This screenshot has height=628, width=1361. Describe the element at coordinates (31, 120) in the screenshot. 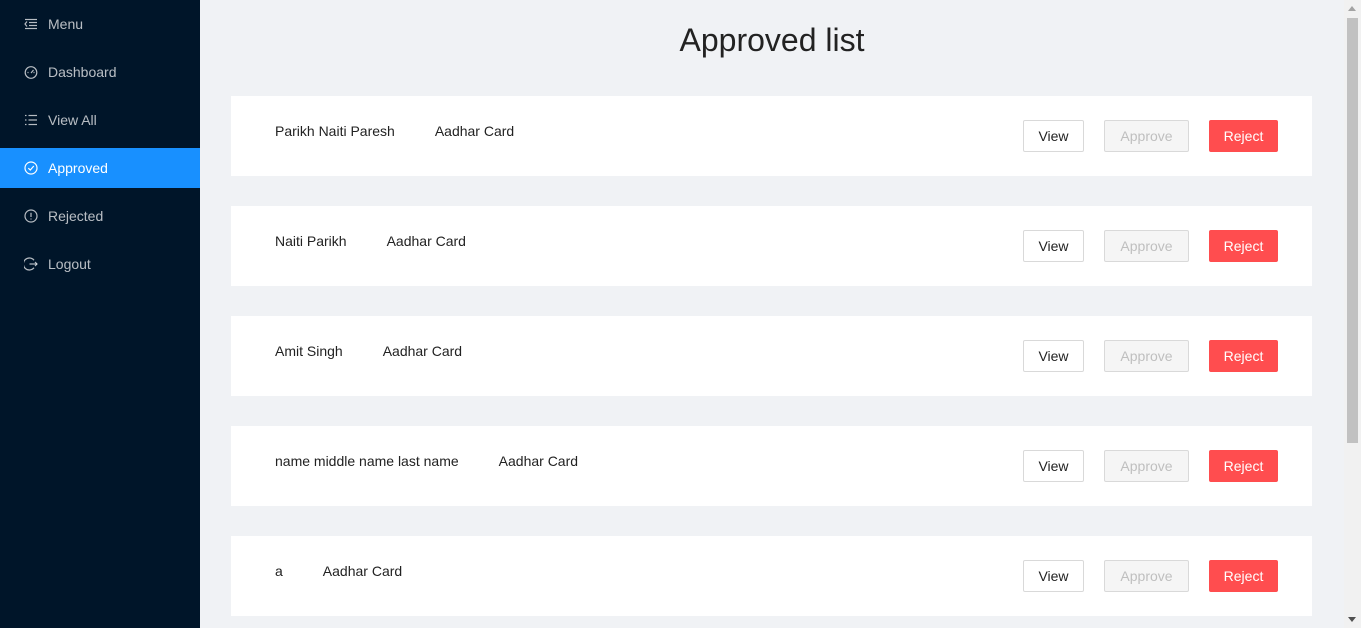

I see `list-icon` at that location.